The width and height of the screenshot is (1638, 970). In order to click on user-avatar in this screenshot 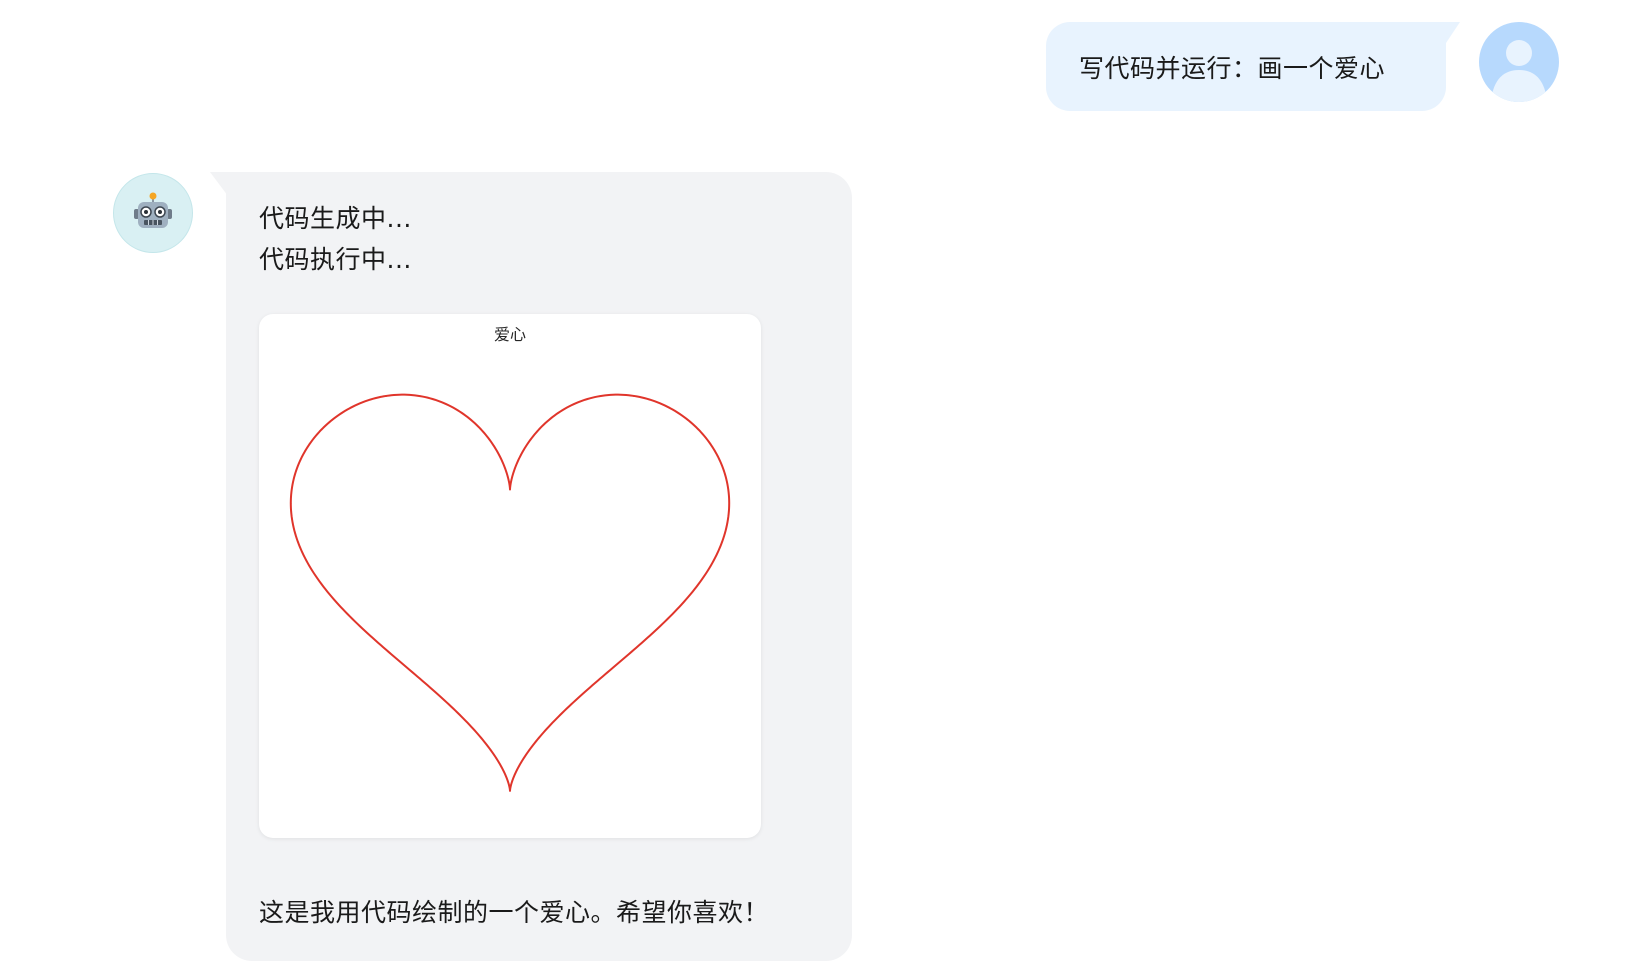, I will do `click(1519, 62)`.